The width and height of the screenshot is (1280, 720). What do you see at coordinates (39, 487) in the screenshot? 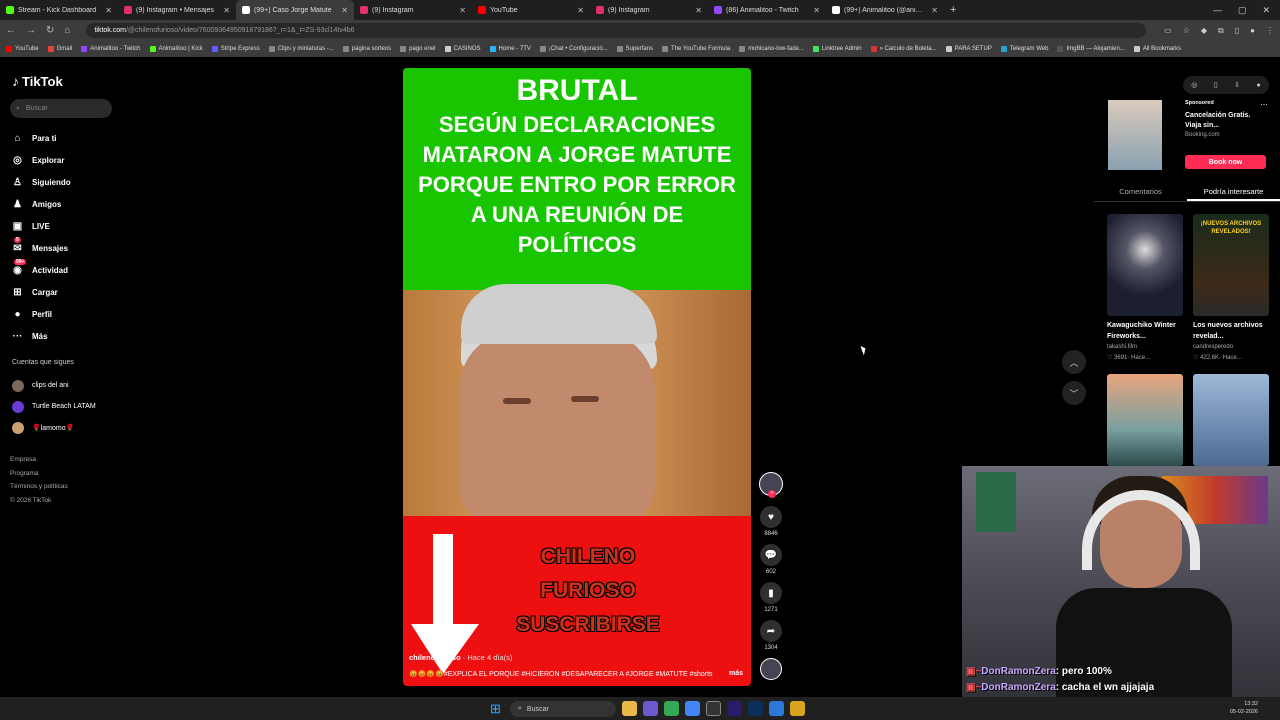
I see `footer-link: Términos y políticas` at bounding box center [39, 487].